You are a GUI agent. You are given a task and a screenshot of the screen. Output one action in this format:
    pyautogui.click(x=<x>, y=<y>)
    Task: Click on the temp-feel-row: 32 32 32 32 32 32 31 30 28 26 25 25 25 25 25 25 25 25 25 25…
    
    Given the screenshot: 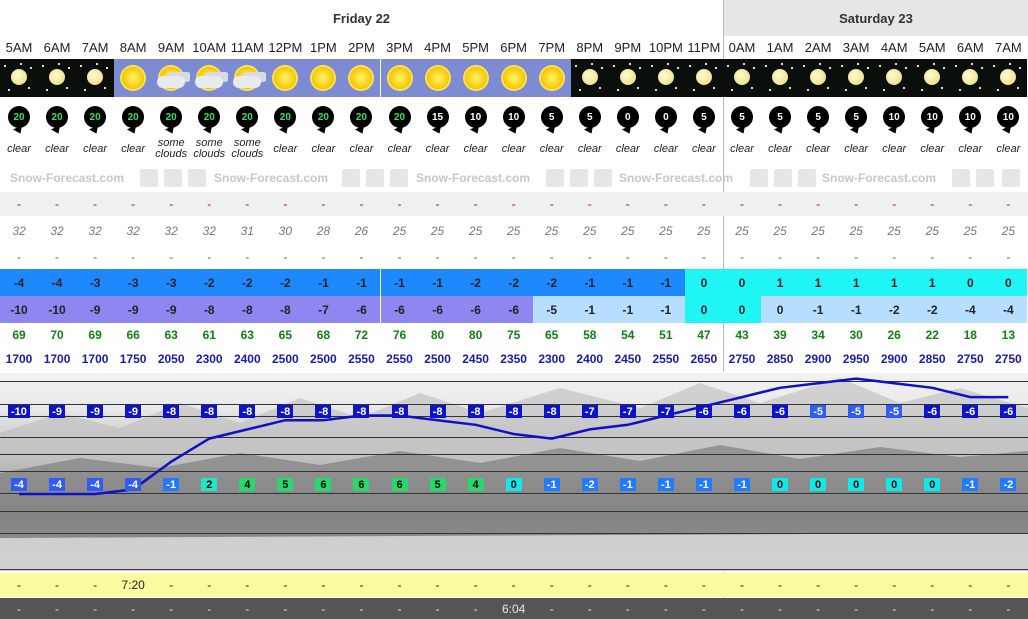 What is the action you would take?
    pyautogui.click(x=514, y=231)
    